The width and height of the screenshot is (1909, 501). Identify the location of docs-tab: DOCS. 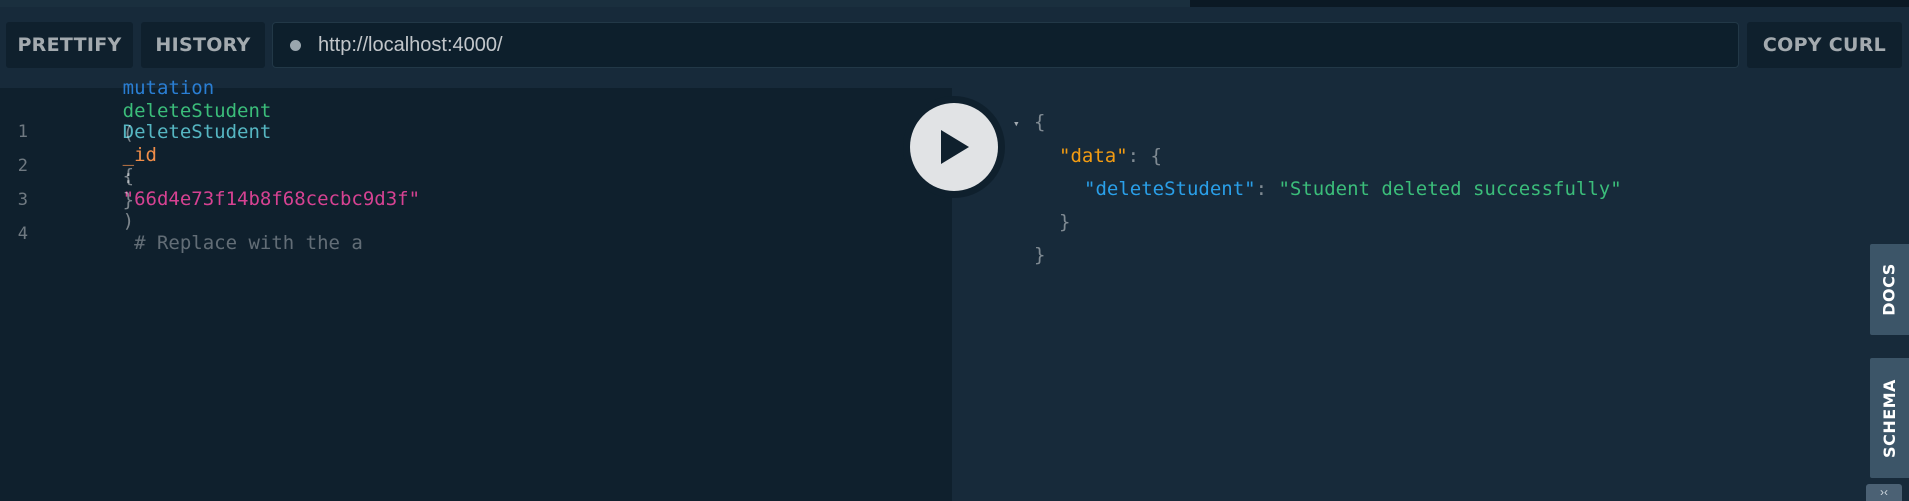
(1889, 289).